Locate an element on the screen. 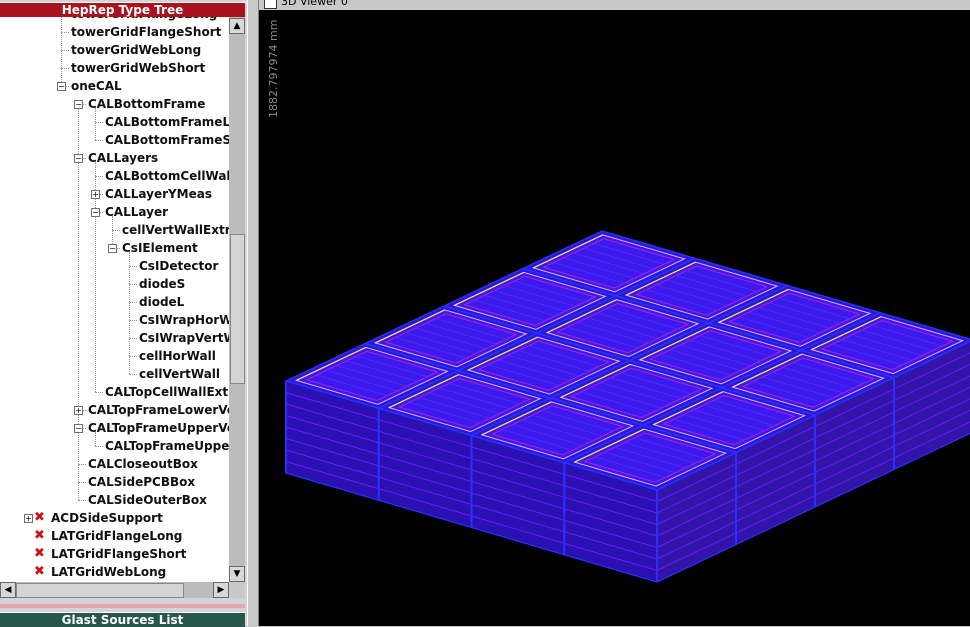 This screenshot has height=627, width=970. tree-node-label: CALBottomFrameLong is located at coordinates (167, 122).